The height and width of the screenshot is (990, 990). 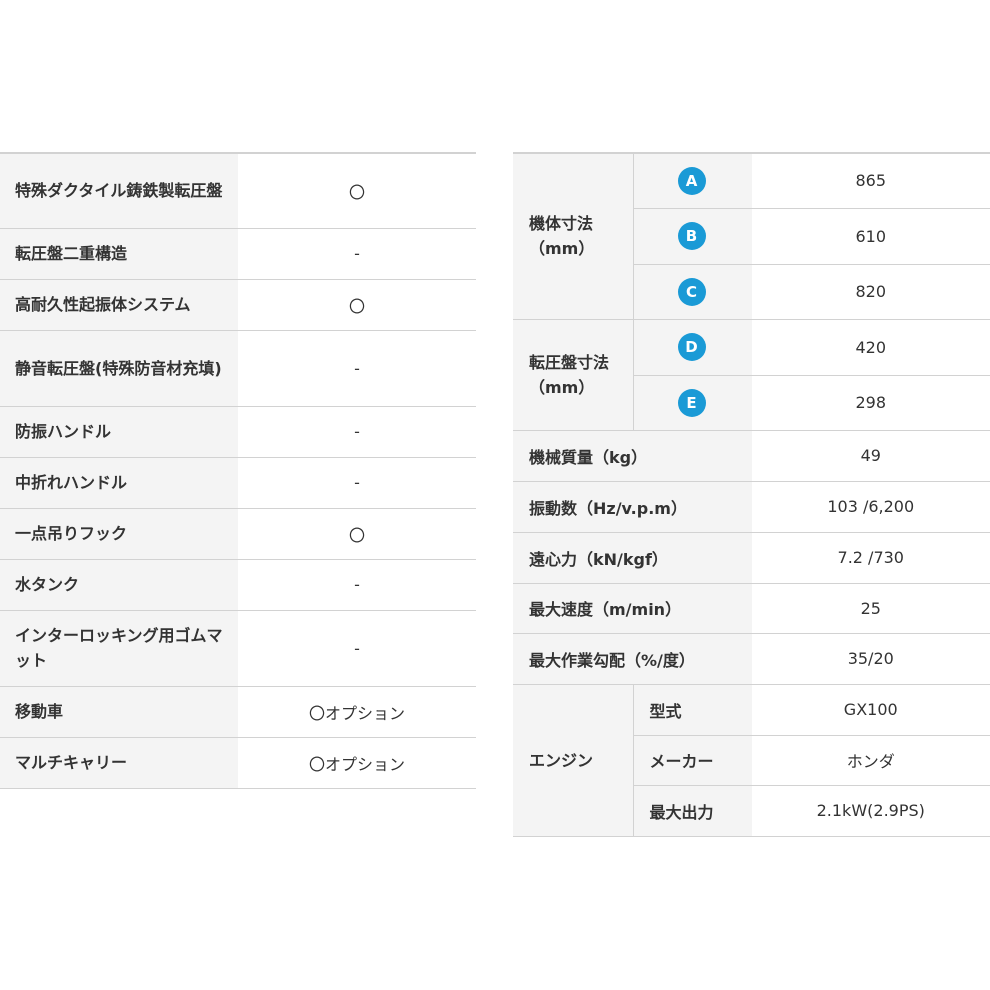 I want to click on table-row: 水タンク -, so click(x=238, y=585).